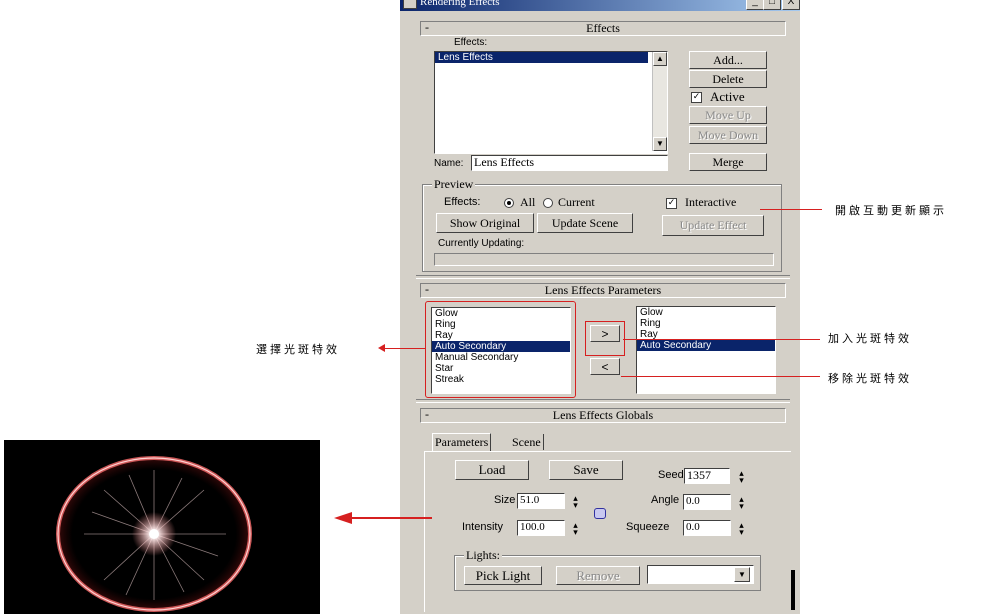 This screenshot has height=614, width=998. What do you see at coordinates (891, 210) in the screenshot?
I see `interactive-callout: 開啟互動更新顯示` at bounding box center [891, 210].